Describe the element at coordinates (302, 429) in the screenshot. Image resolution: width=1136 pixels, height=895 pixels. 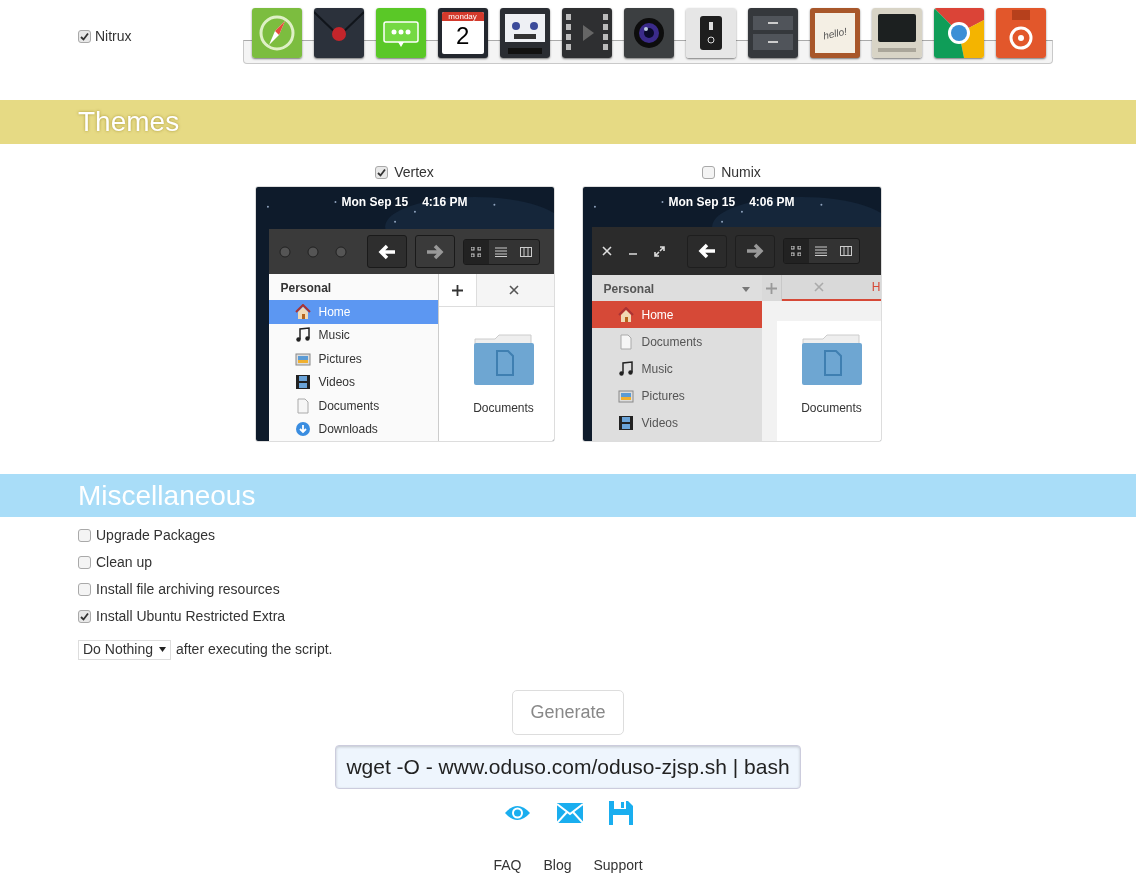
I see `download-icon` at that location.